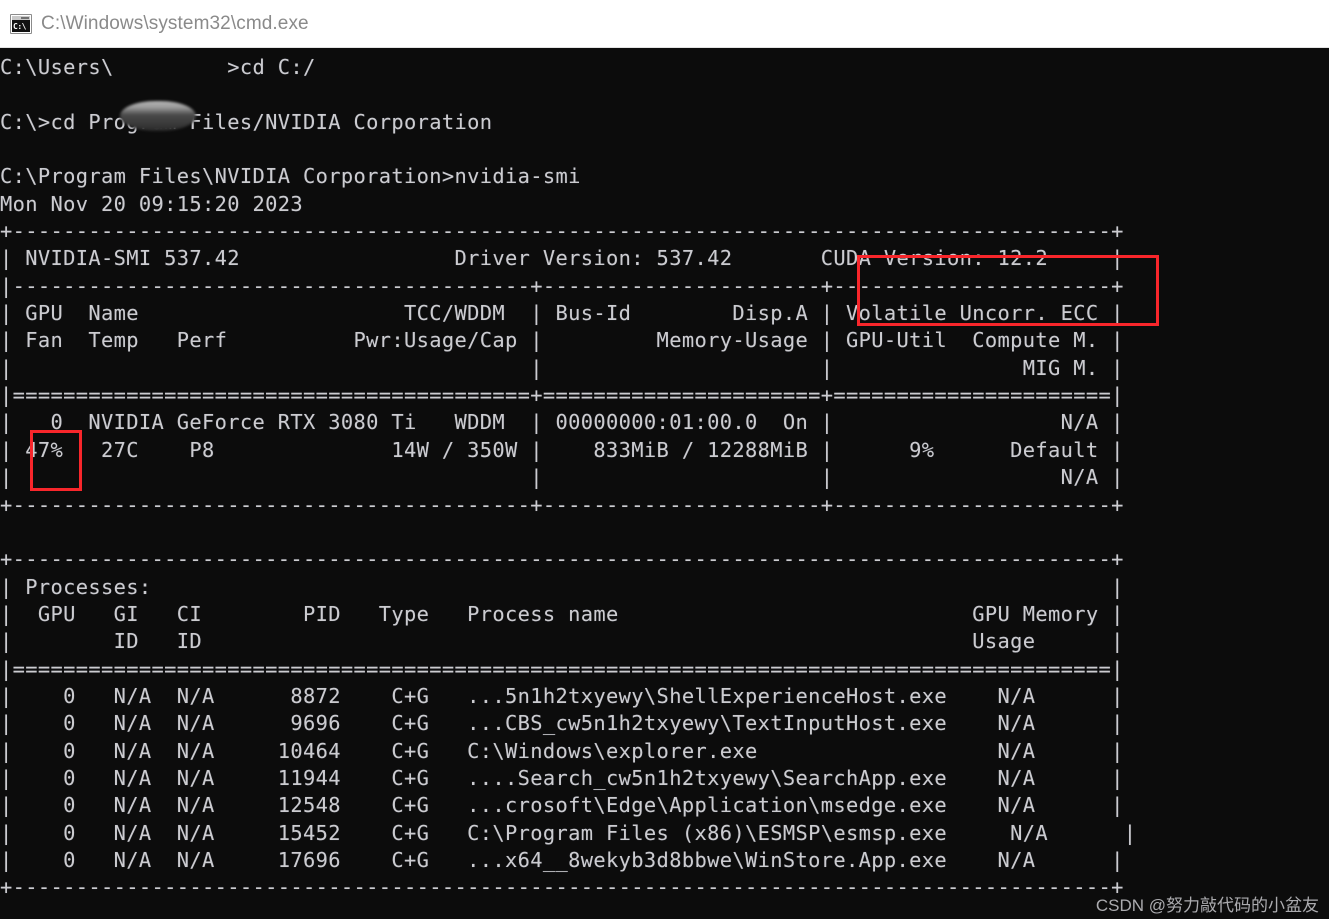  What do you see at coordinates (1207, 905) in the screenshot?
I see `csdn-watermark: CSDN @努力敲代码的小盆友` at bounding box center [1207, 905].